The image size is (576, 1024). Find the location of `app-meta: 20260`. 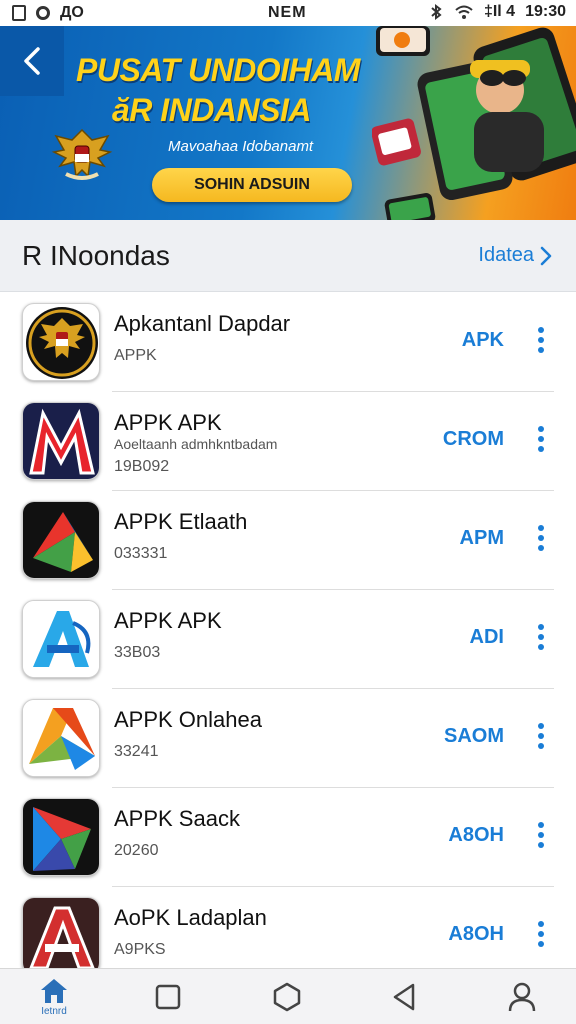

app-meta: 20260 is located at coordinates (136, 850).